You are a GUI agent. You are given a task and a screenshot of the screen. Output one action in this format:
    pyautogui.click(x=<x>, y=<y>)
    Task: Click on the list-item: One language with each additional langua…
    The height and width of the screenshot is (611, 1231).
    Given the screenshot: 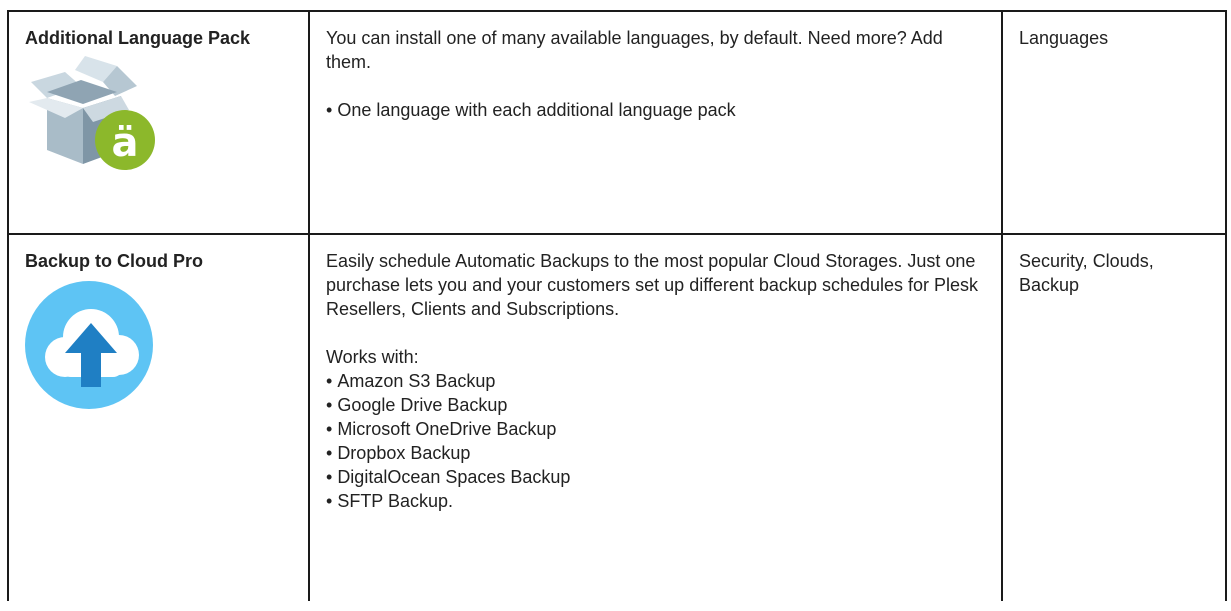 What is the action you would take?
    pyautogui.click(x=655, y=110)
    